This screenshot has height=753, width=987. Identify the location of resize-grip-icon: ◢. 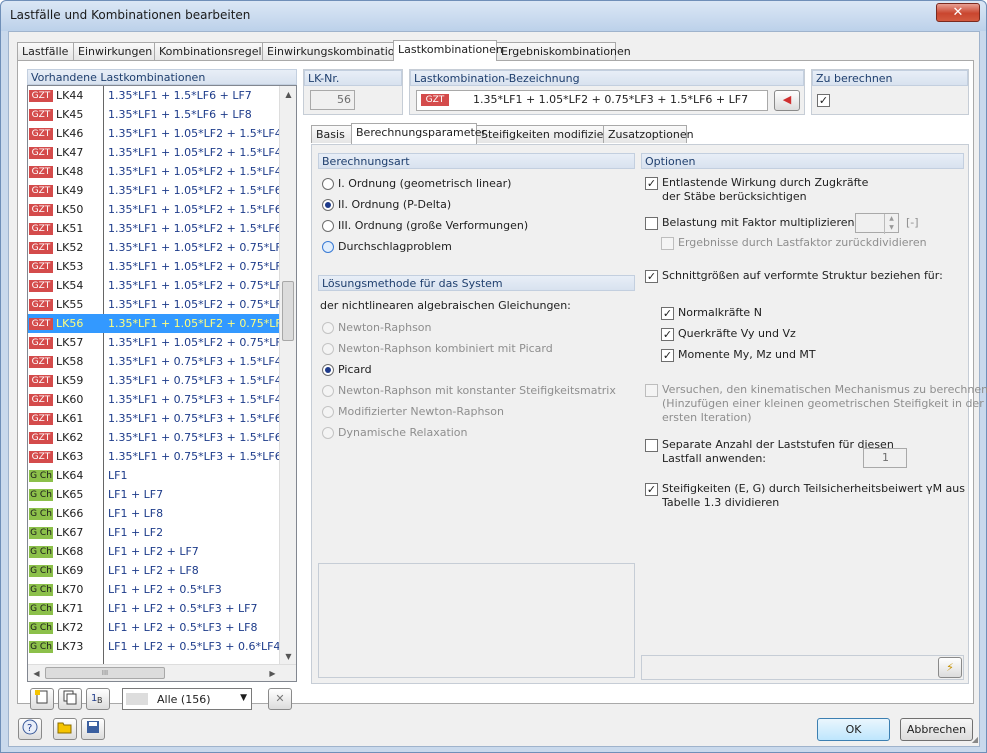
(973, 740).